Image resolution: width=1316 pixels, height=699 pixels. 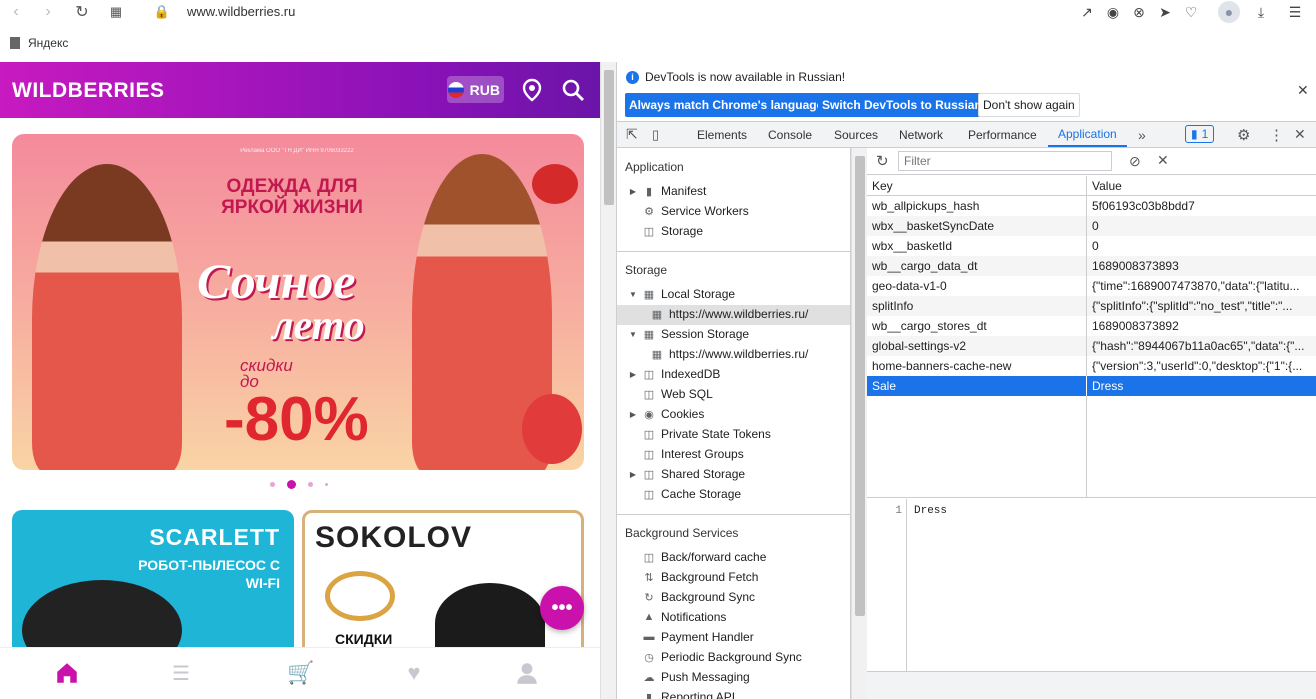 I want to click on column-key-header: Key, so click(x=976, y=186).